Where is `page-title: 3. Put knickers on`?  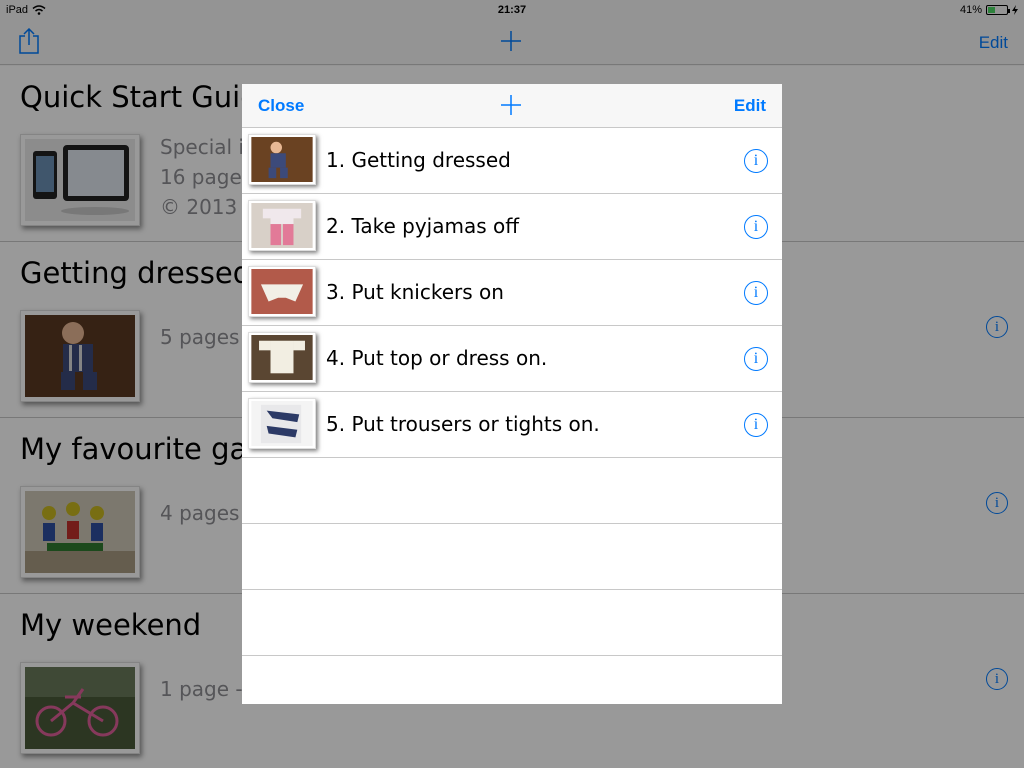 page-title: 3. Put knickers on is located at coordinates (415, 292).